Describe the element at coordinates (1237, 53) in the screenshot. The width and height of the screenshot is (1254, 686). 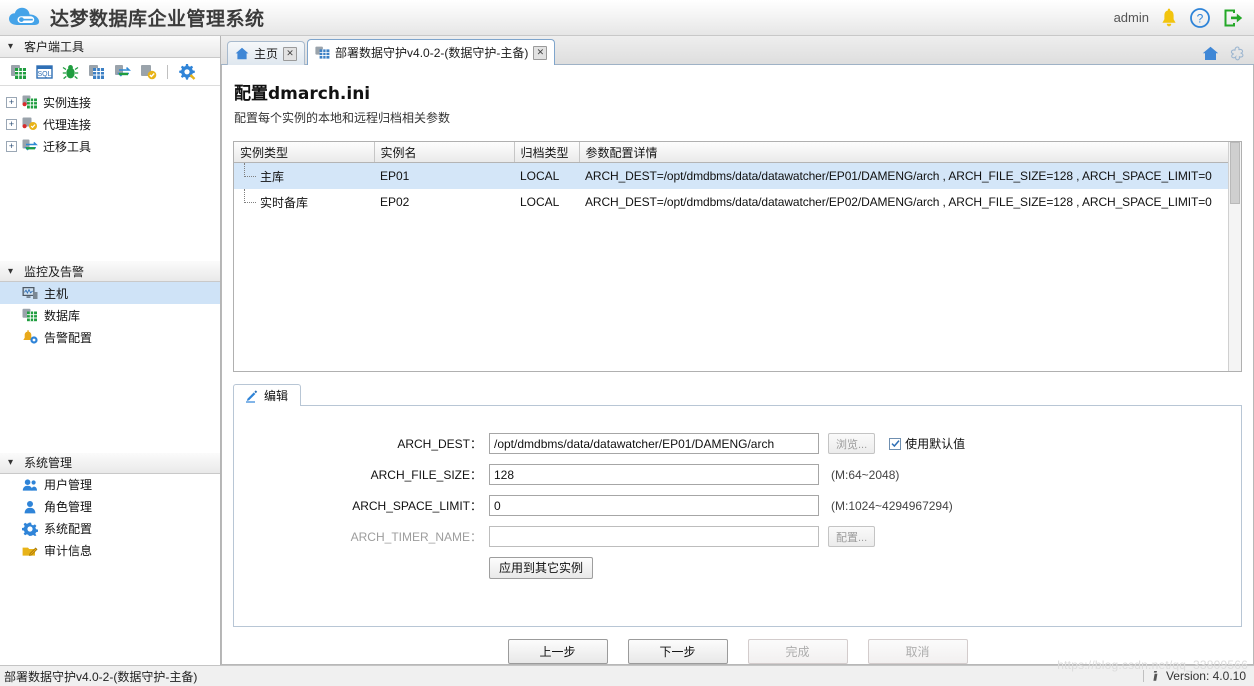
I see `layout-icon` at that location.